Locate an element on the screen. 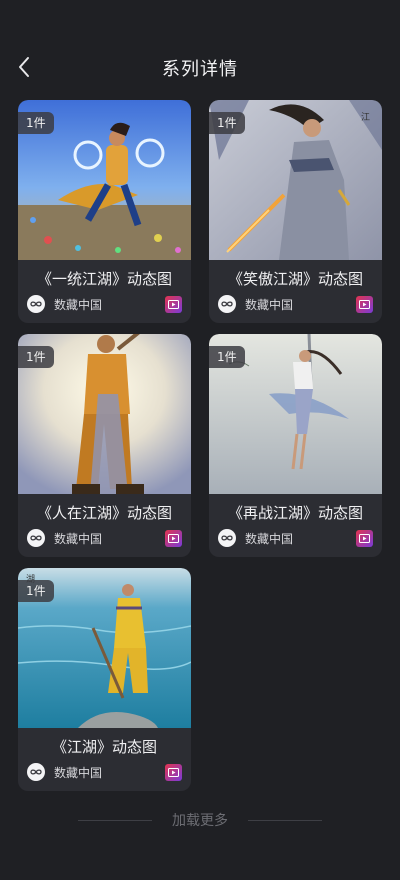 The image size is (400, 880). card-title: 《江湖》动态图 is located at coordinates (104, 747).